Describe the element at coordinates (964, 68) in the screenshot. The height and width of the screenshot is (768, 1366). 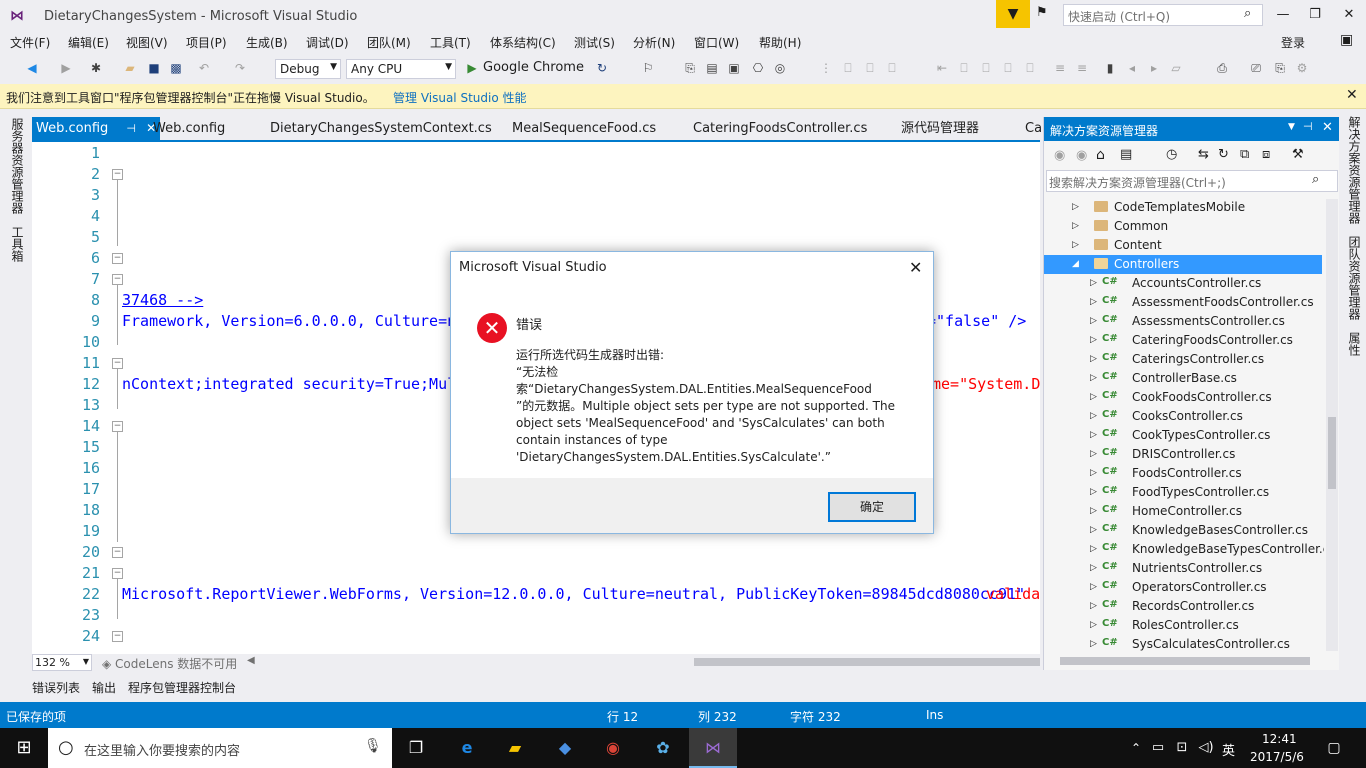
I see `toolbar-icon-11: ⎕` at that location.